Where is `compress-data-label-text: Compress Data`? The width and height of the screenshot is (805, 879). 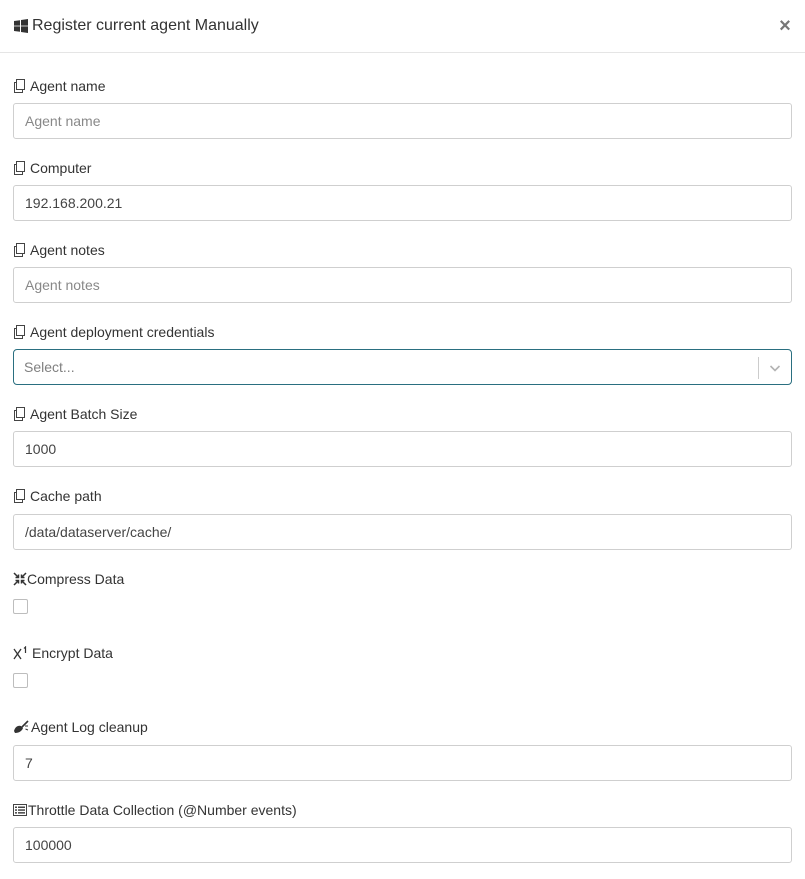
compress-data-label-text: Compress Data is located at coordinates (76, 579).